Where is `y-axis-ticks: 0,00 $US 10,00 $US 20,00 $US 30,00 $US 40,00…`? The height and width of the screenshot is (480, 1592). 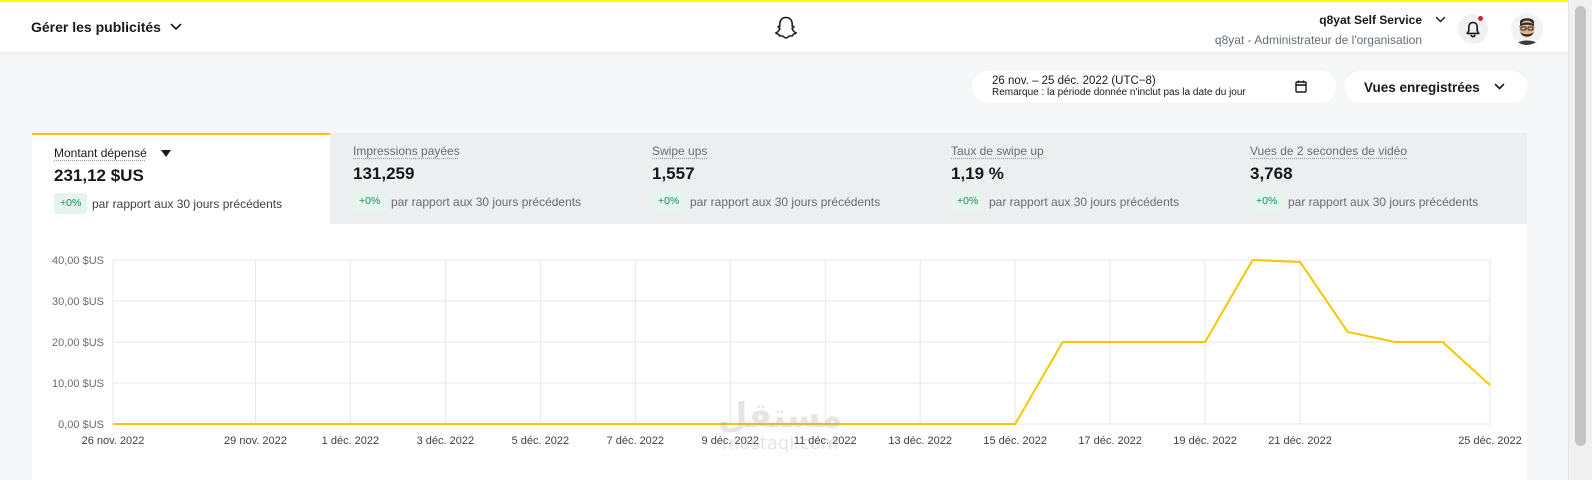
y-axis-ticks: 0,00 $US 10,00 $US 20,00 $US 30,00 $US 40,00… is located at coordinates (78, 343).